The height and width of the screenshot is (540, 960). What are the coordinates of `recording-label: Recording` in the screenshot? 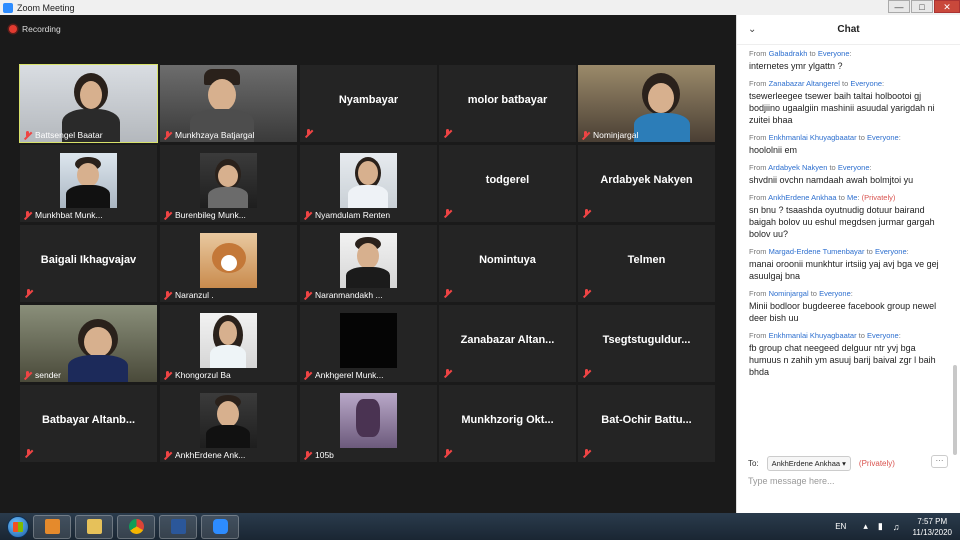 It's located at (41, 29).